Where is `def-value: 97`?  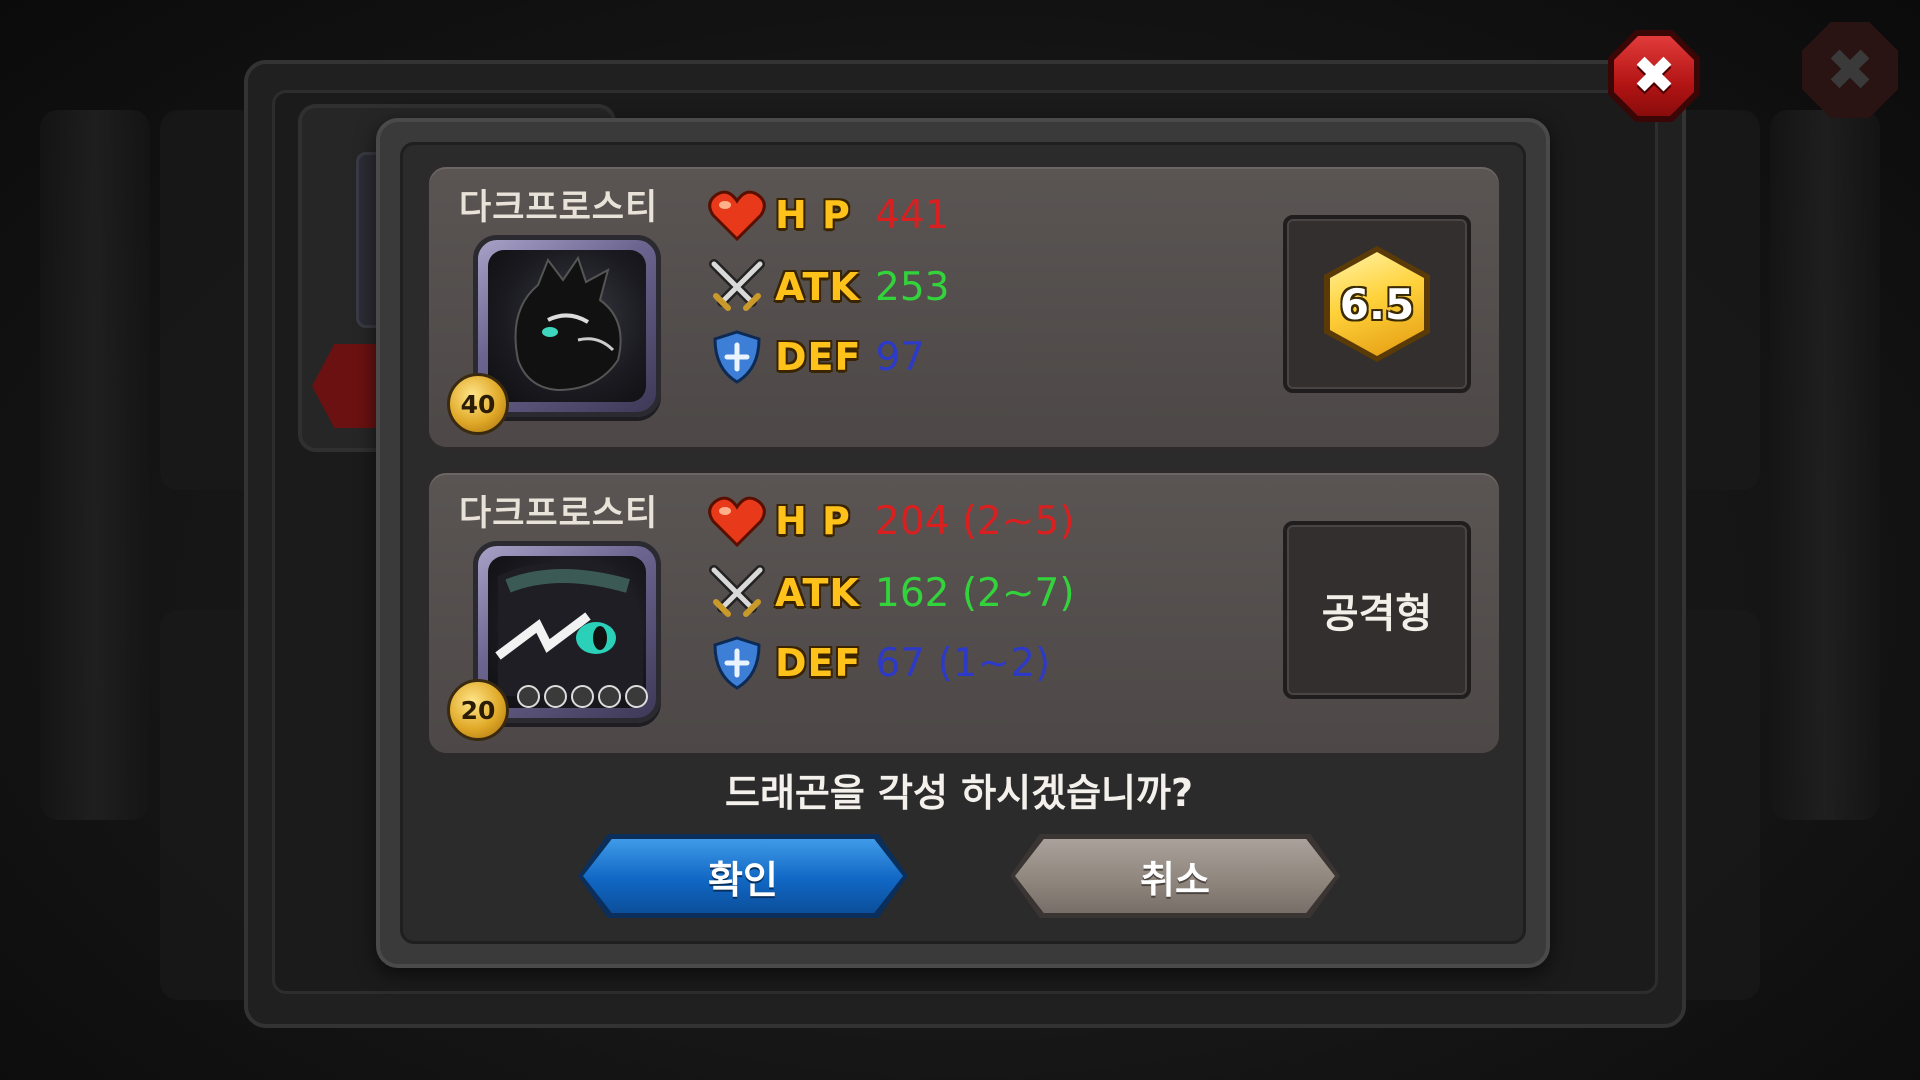
def-value: 97 is located at coordinates (900, 357).